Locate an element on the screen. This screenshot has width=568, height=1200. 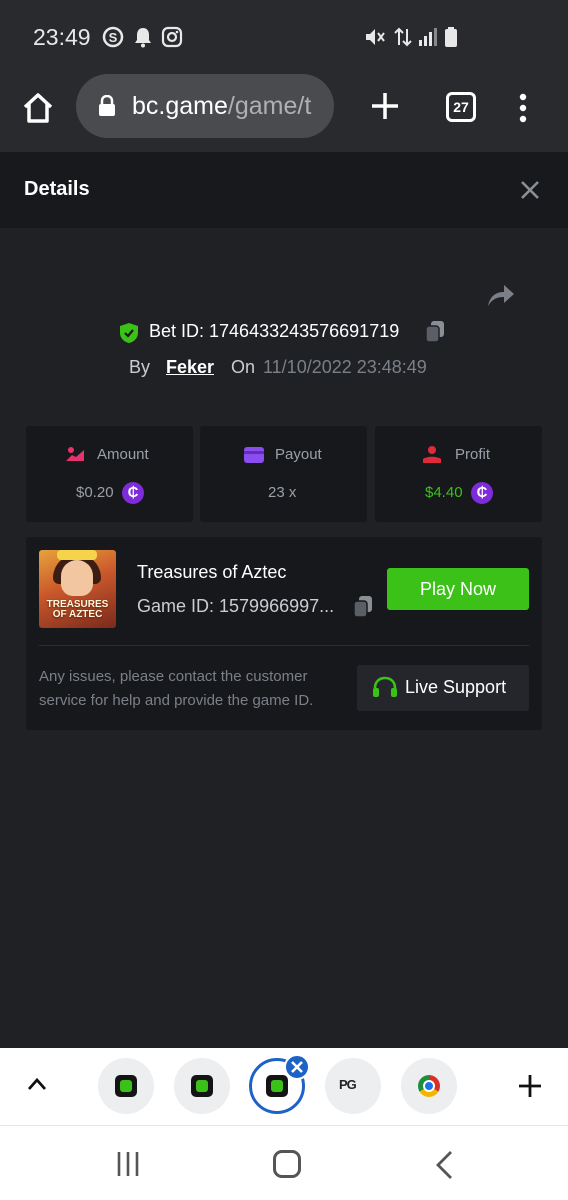
tab-pg: PG is located at coordinates (353, 1086).